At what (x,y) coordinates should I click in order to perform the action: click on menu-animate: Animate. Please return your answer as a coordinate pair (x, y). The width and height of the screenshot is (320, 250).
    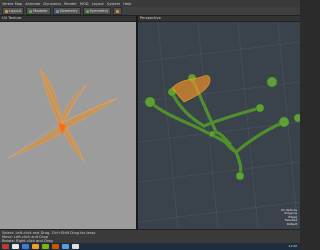
    Looking at the image, I should click on (32, 4).